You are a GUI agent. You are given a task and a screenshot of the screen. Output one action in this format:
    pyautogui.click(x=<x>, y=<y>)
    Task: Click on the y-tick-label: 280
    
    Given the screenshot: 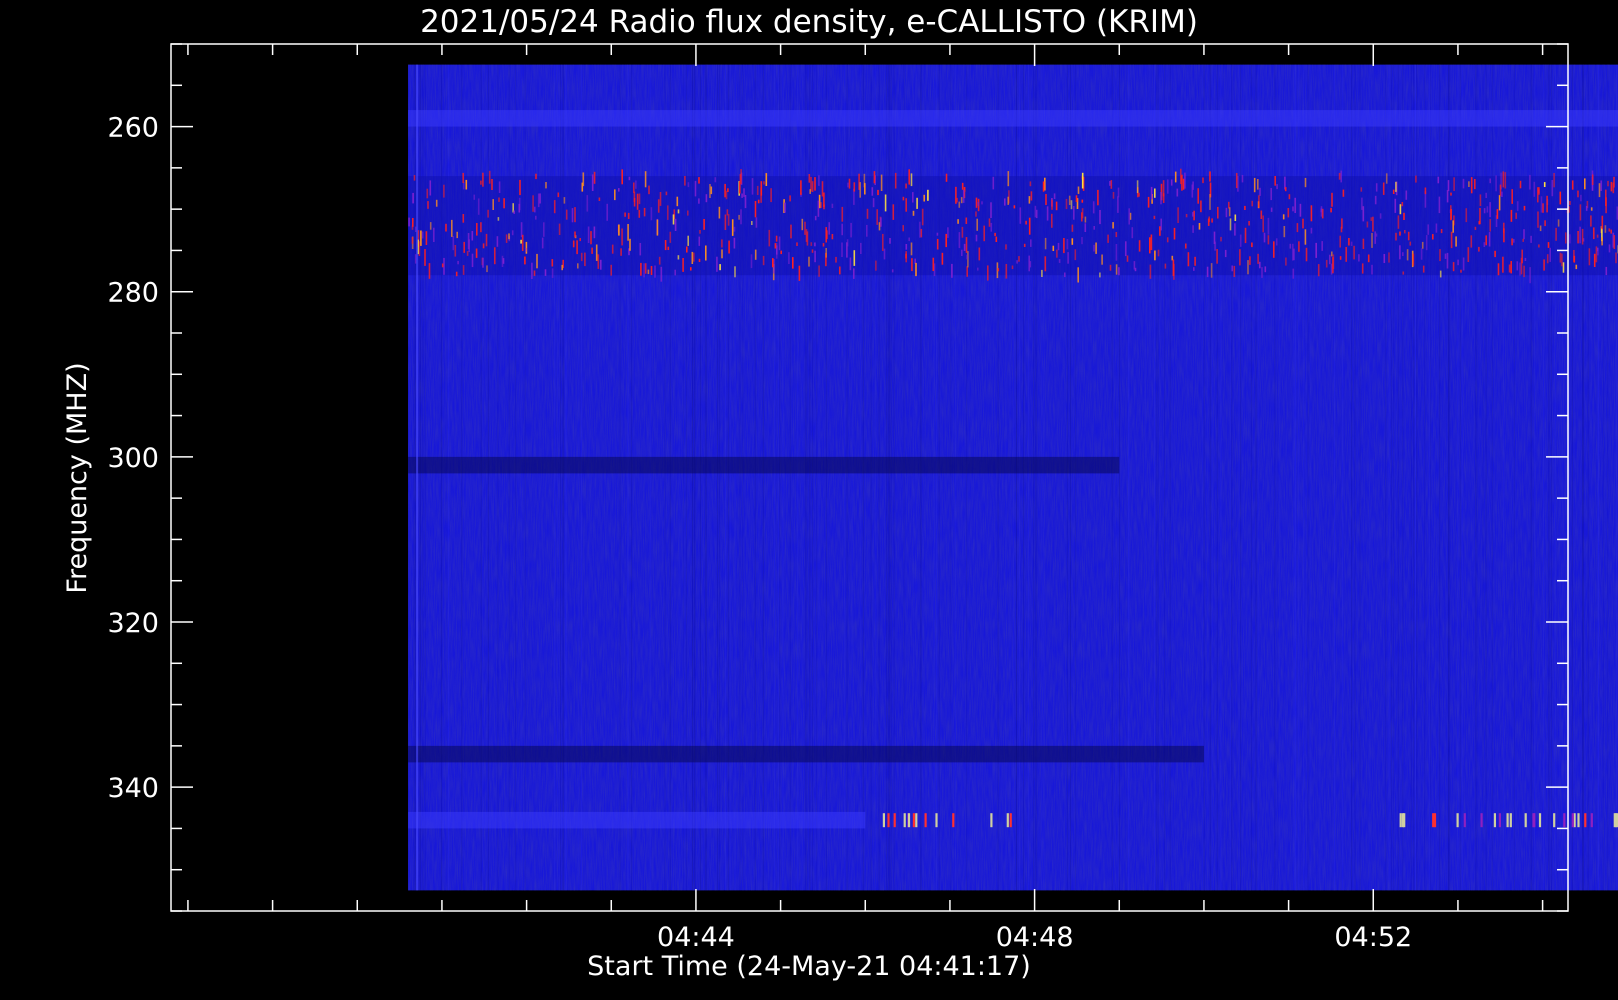 What is the action you would take?
    pyautogui.click(x=133, y=293)
    